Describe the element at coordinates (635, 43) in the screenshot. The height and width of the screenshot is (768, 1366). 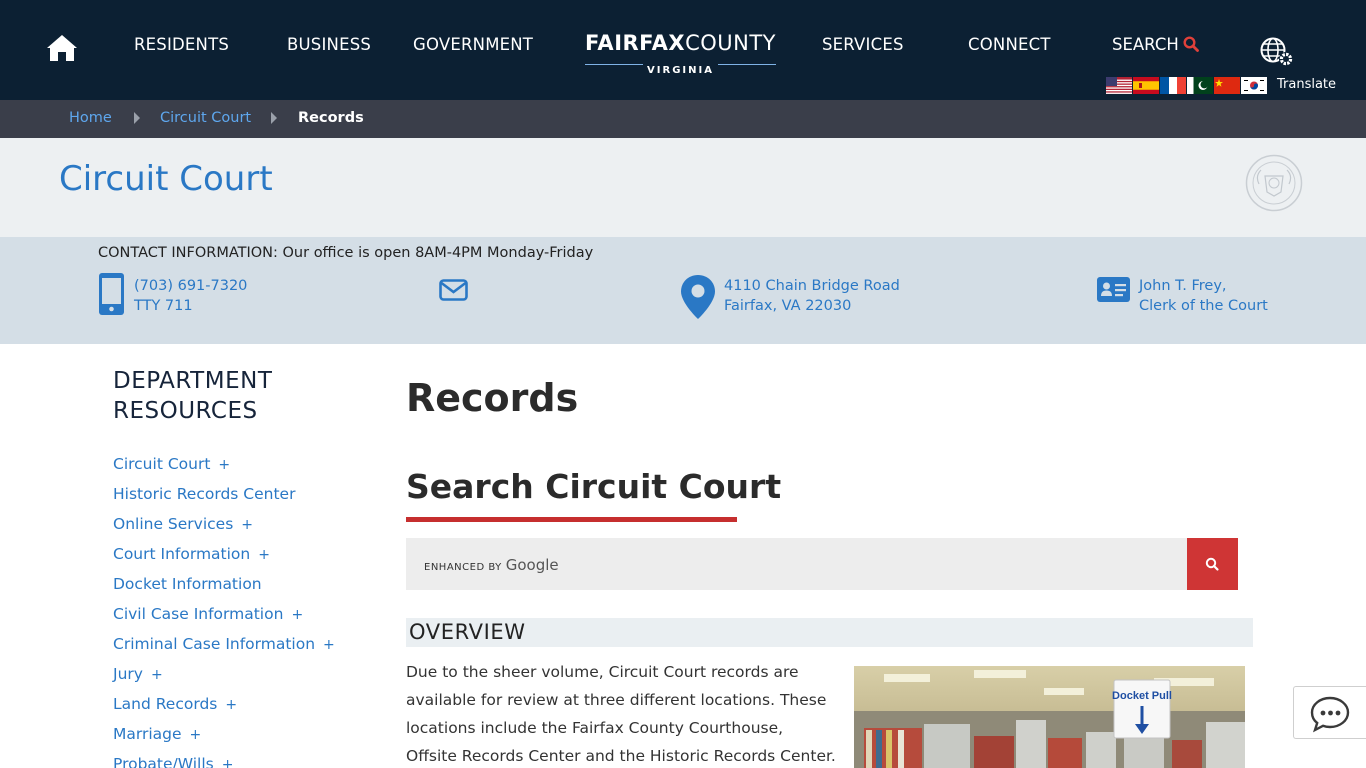
I see `logo-text-bold: FAIRFAX` at that location.